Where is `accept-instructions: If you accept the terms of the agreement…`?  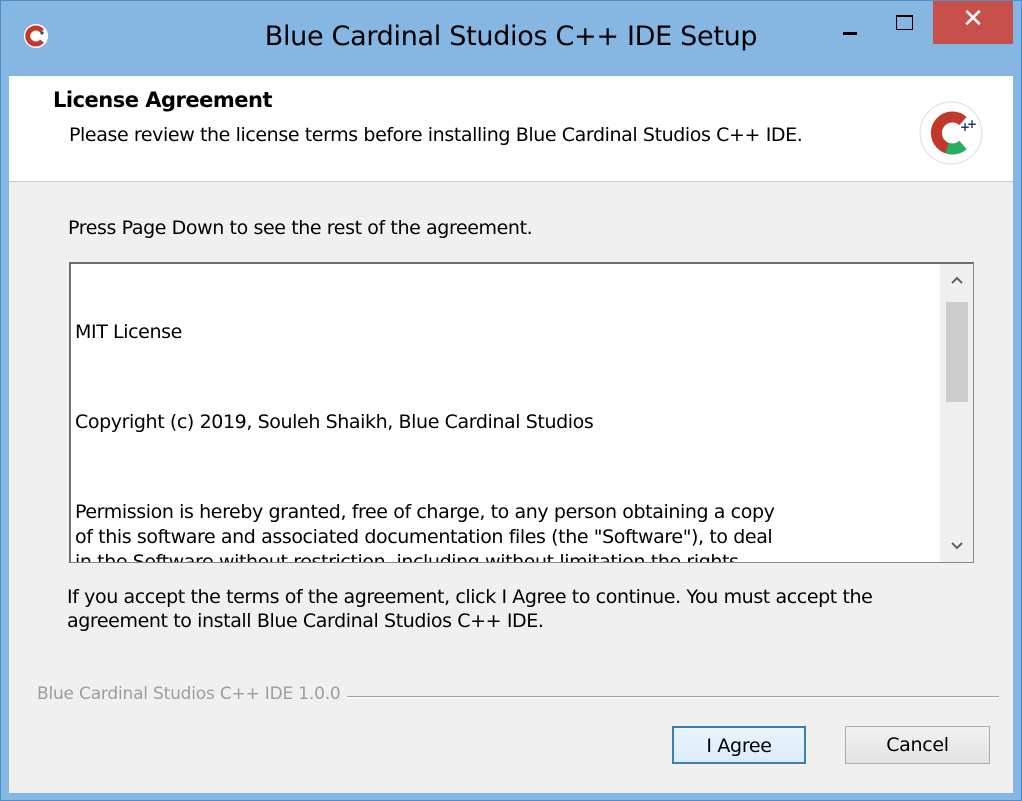 accept-instructions: If you accept the terms of the agreement… is located at coordinates (470, 609).